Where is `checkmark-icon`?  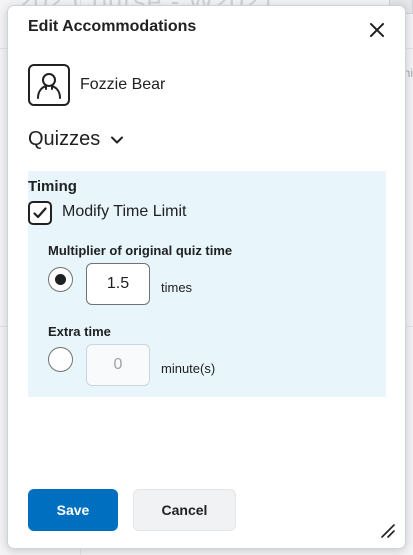
checkmark-icon is located at coordinates (40, 213).